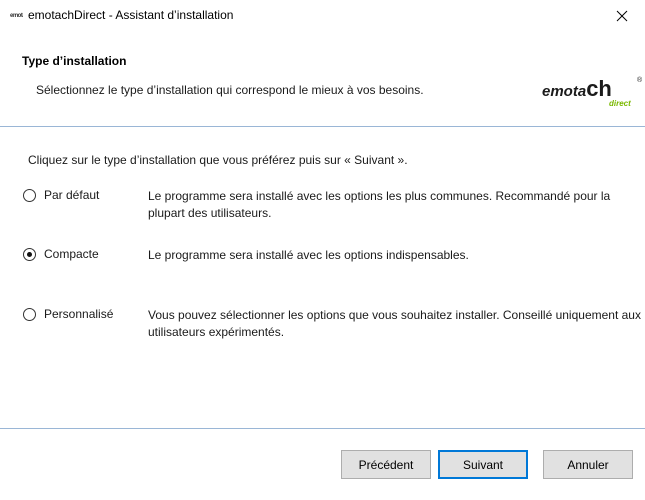  I want to click on radio-custom, so click(29, 314).